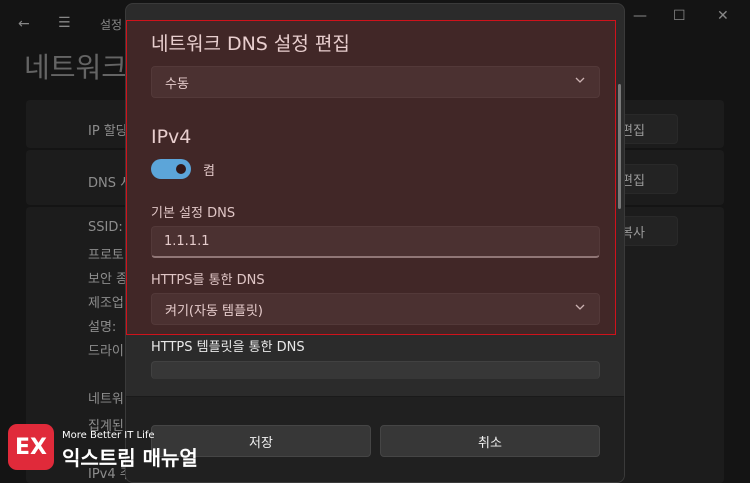 This screenshot has height=483, width=750. I want to click on brand-logo: EX, so click(31, 447).